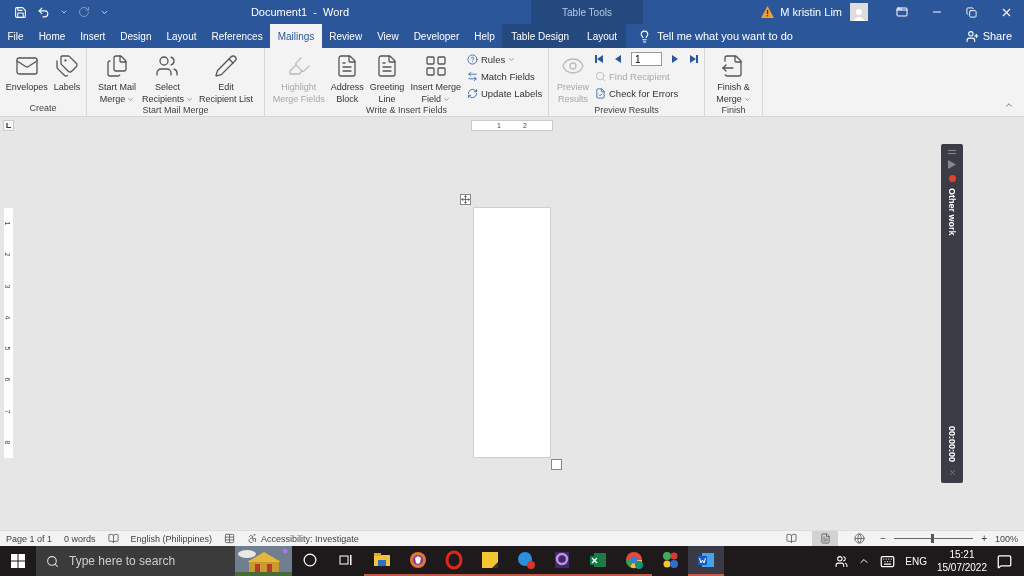 The height and width of the screenshot is (576, 1024). I want to click on page-count: Page 1 of 1, so click(29, 538).